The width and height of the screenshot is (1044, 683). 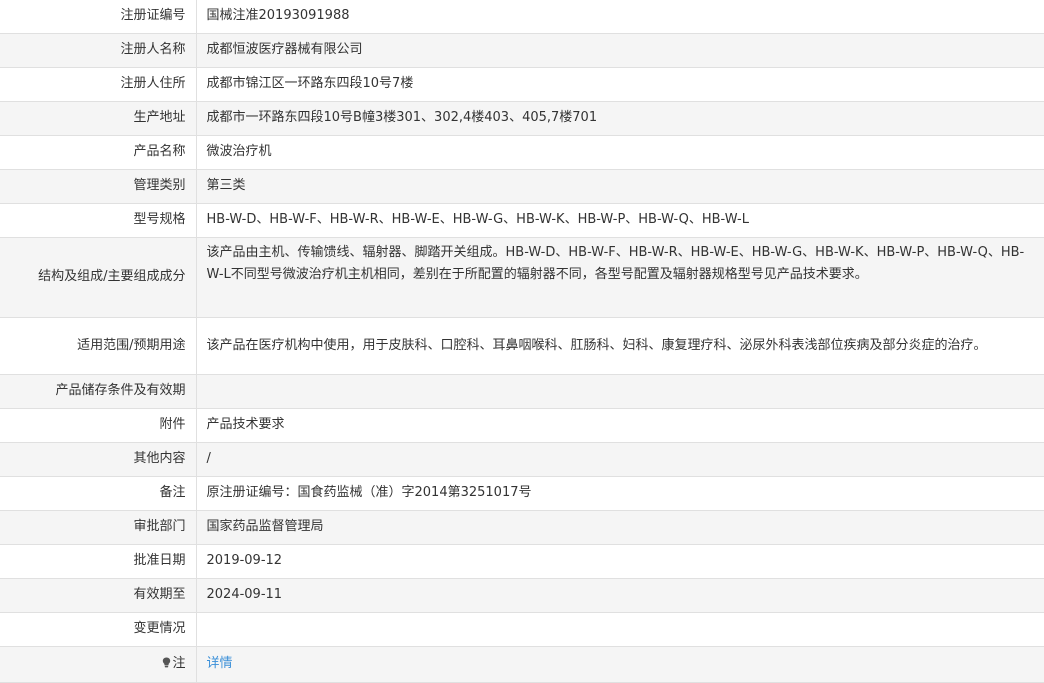 I want to click on row-note: 注 详情, so click(x=522, y=664).